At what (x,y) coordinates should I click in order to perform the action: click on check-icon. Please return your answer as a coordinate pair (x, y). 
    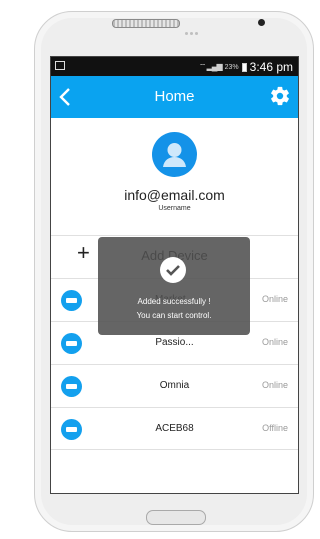
    Looking at the image, I should click on (173, 270).